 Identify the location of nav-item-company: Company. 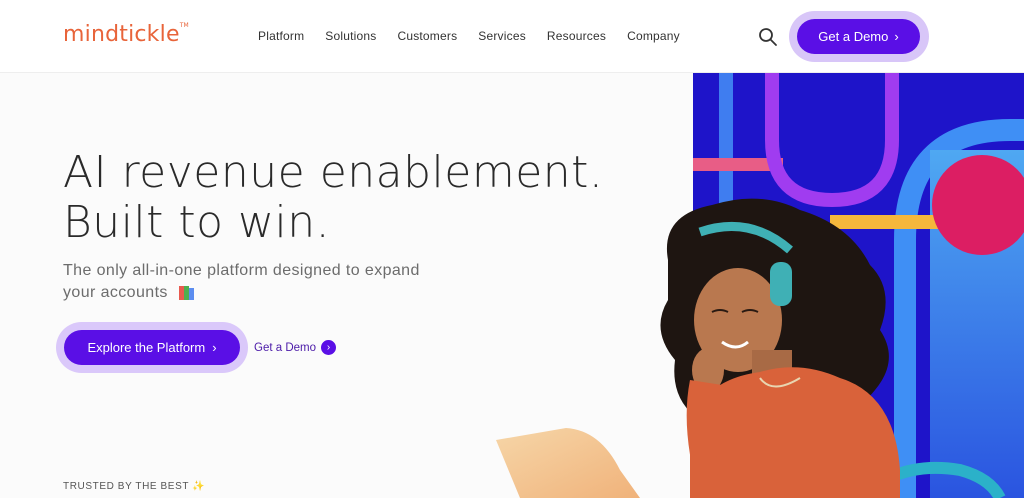
(653, 36).